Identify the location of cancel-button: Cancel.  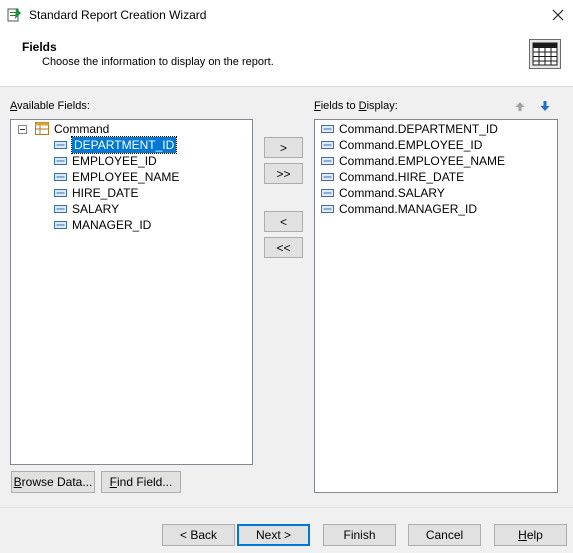
(444, 535).